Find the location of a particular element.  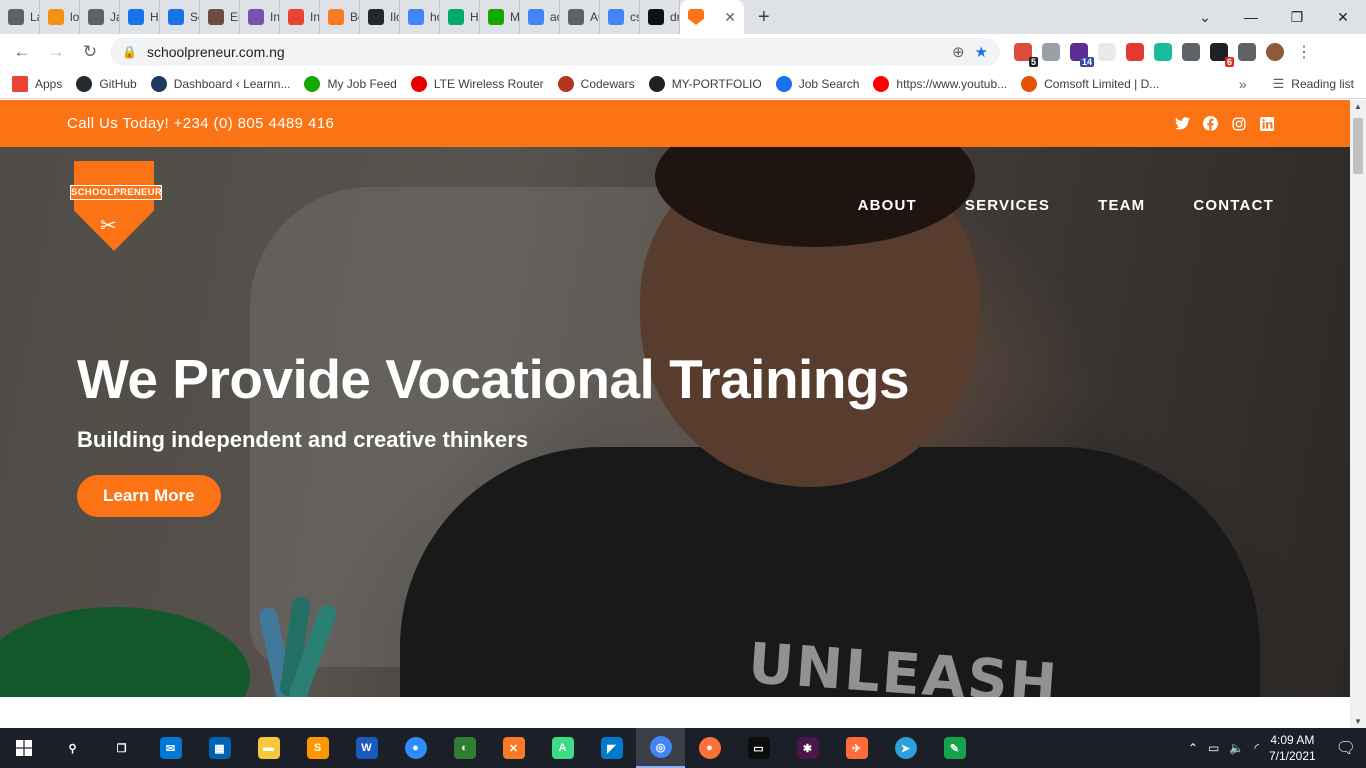

schoolpreneur-logo: SCHOOLPRENEUR ✂ is located at coordinates (116, 207).